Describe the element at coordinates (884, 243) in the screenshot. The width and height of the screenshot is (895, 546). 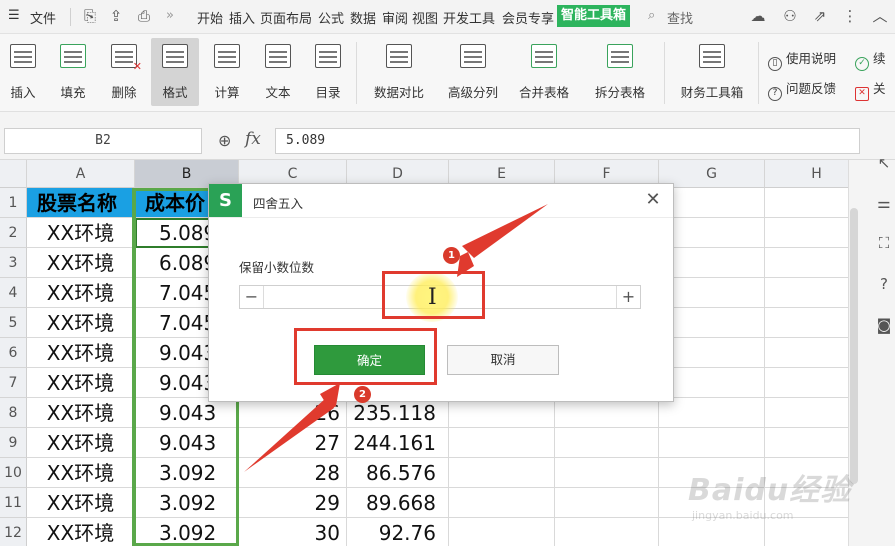
I see `layout-icon: ⛶` at that location.